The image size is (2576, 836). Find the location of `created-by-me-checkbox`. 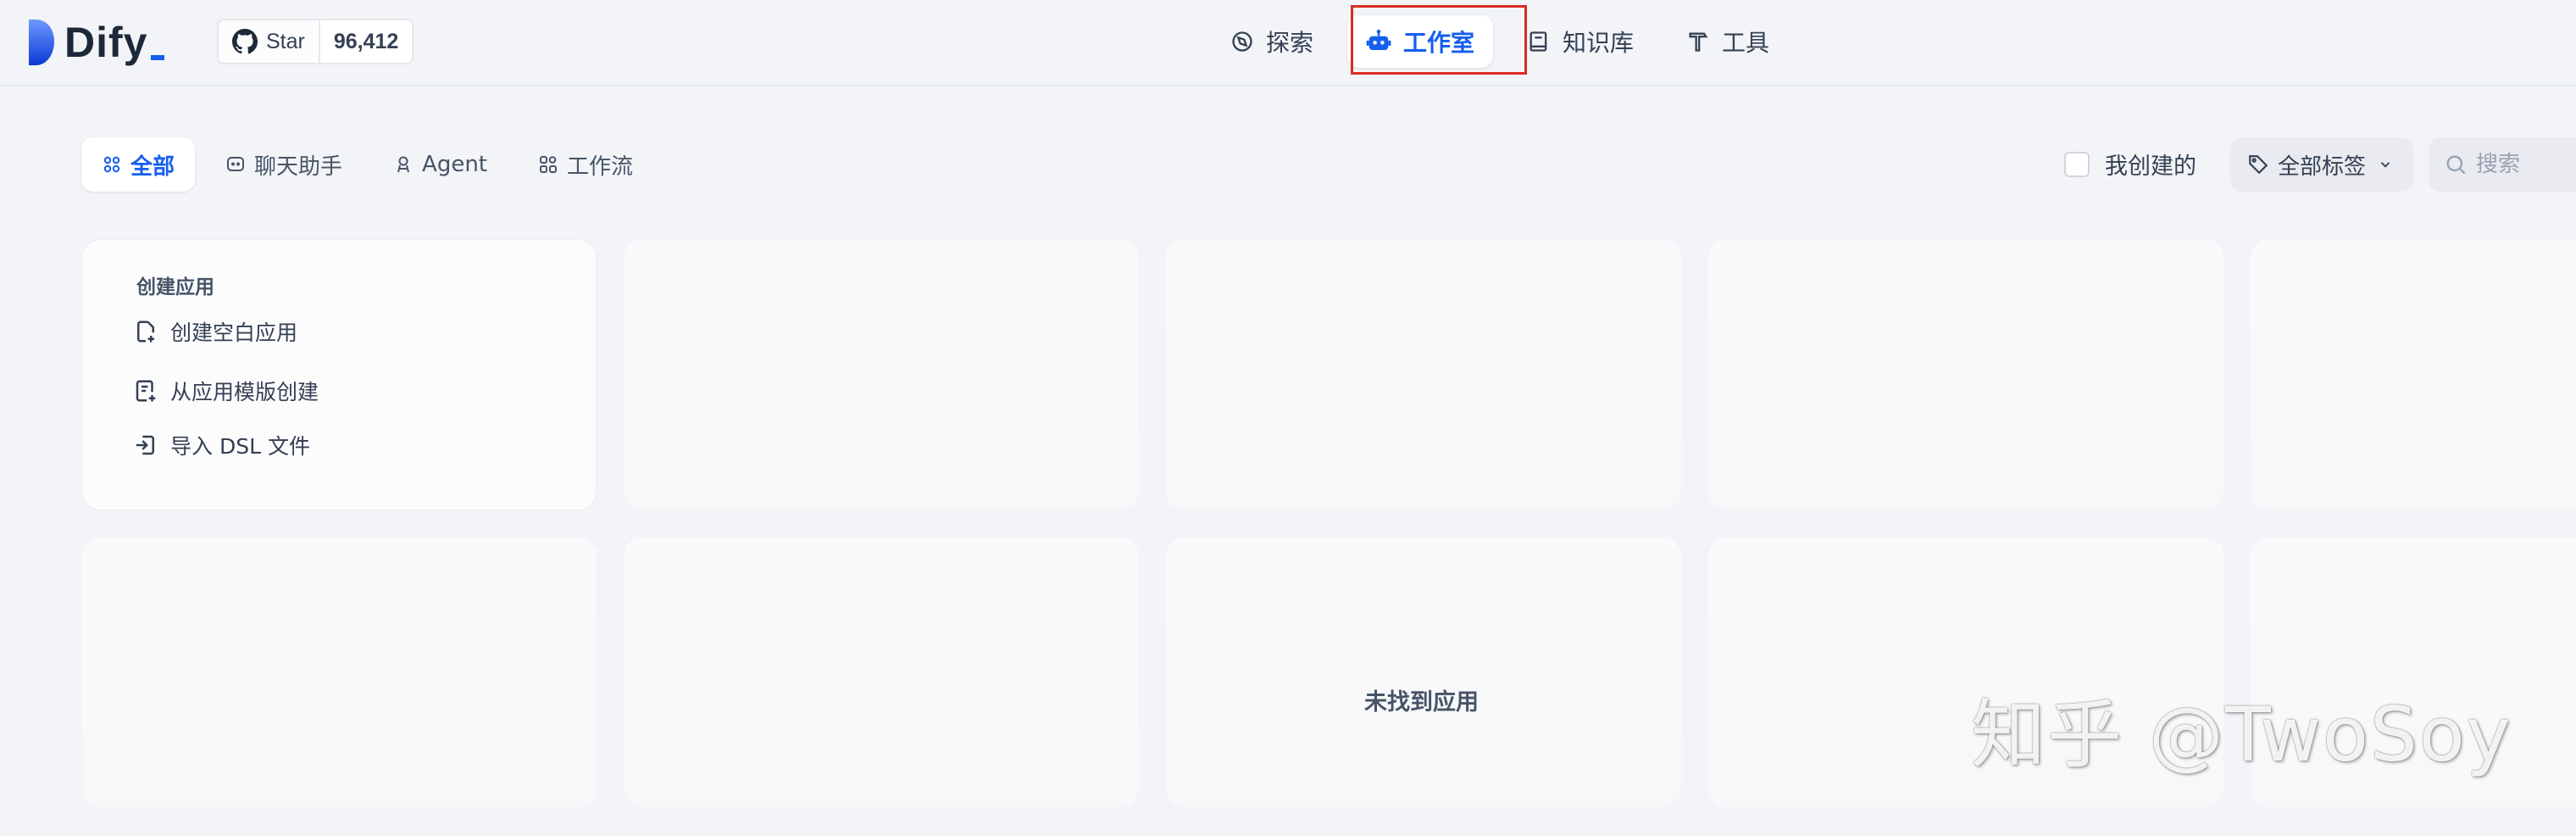

created-by-me-checkbox is located at coordinates (2077, 164).